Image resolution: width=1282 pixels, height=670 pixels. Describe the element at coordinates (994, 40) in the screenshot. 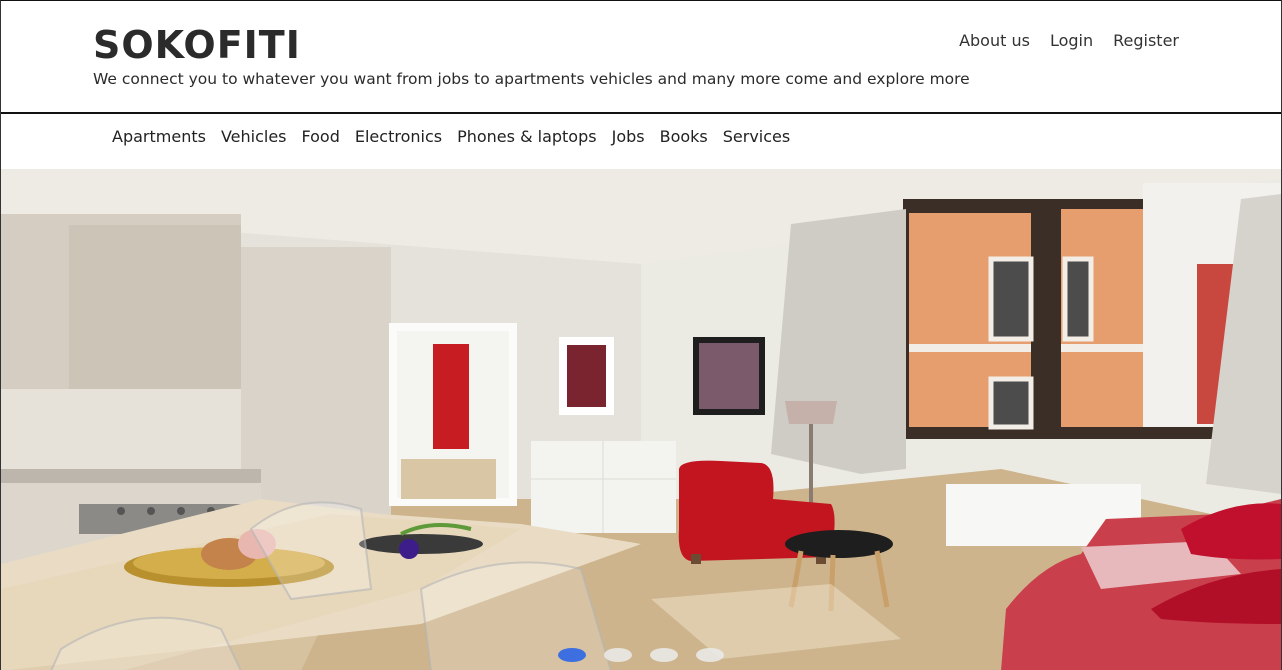

I see `about-us-link: About us` at that location.